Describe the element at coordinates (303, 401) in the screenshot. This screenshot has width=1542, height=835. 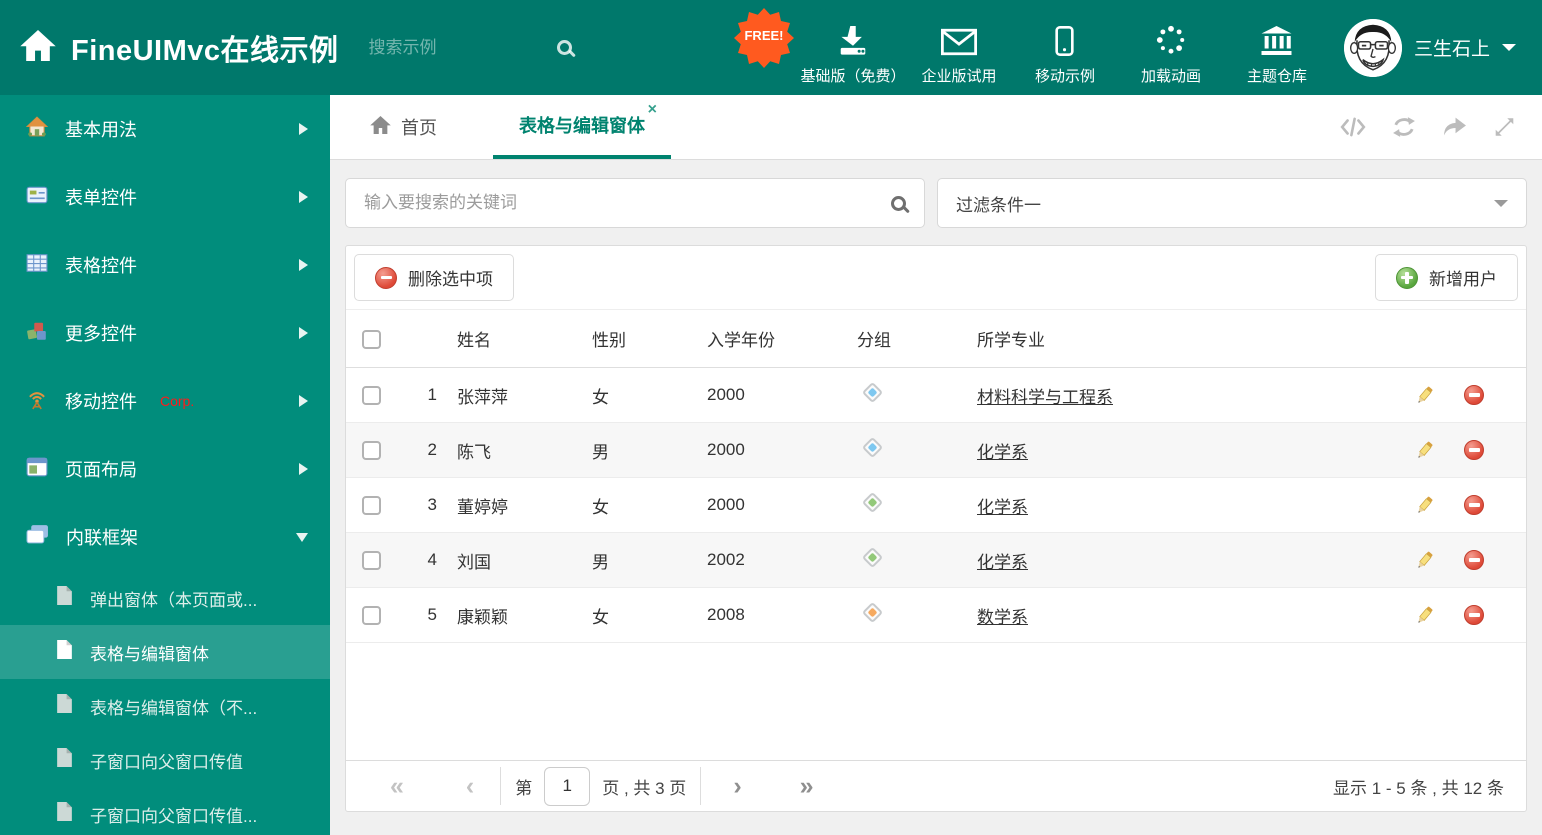
I see `chevron-right-icon` at that location.